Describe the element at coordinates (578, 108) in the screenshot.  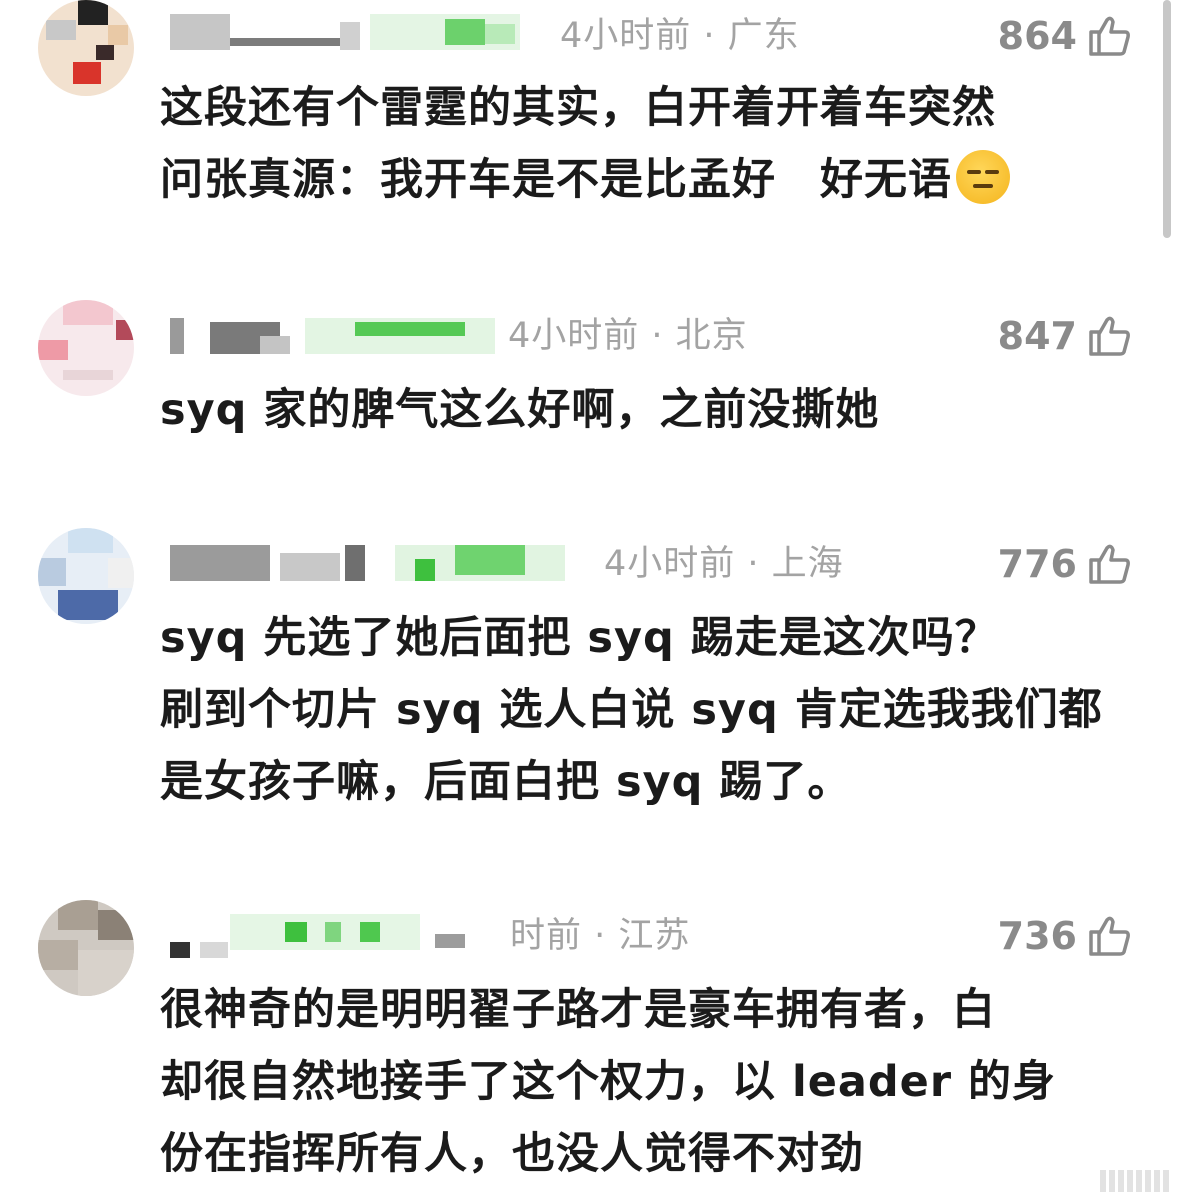
I see `comment-line: 这段还有个雷霆的其实，白开着开着车突然` at that location.